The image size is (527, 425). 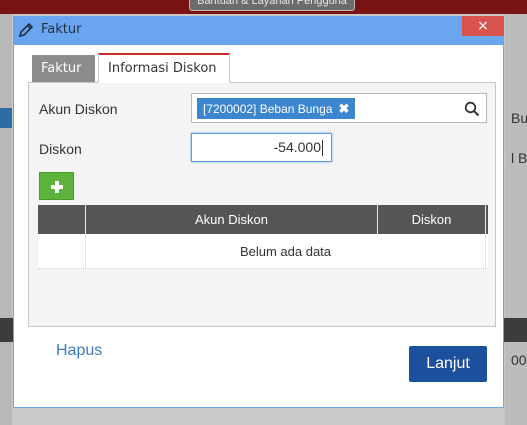 I want to click on column-header-blank, so click(x=62, y=219).